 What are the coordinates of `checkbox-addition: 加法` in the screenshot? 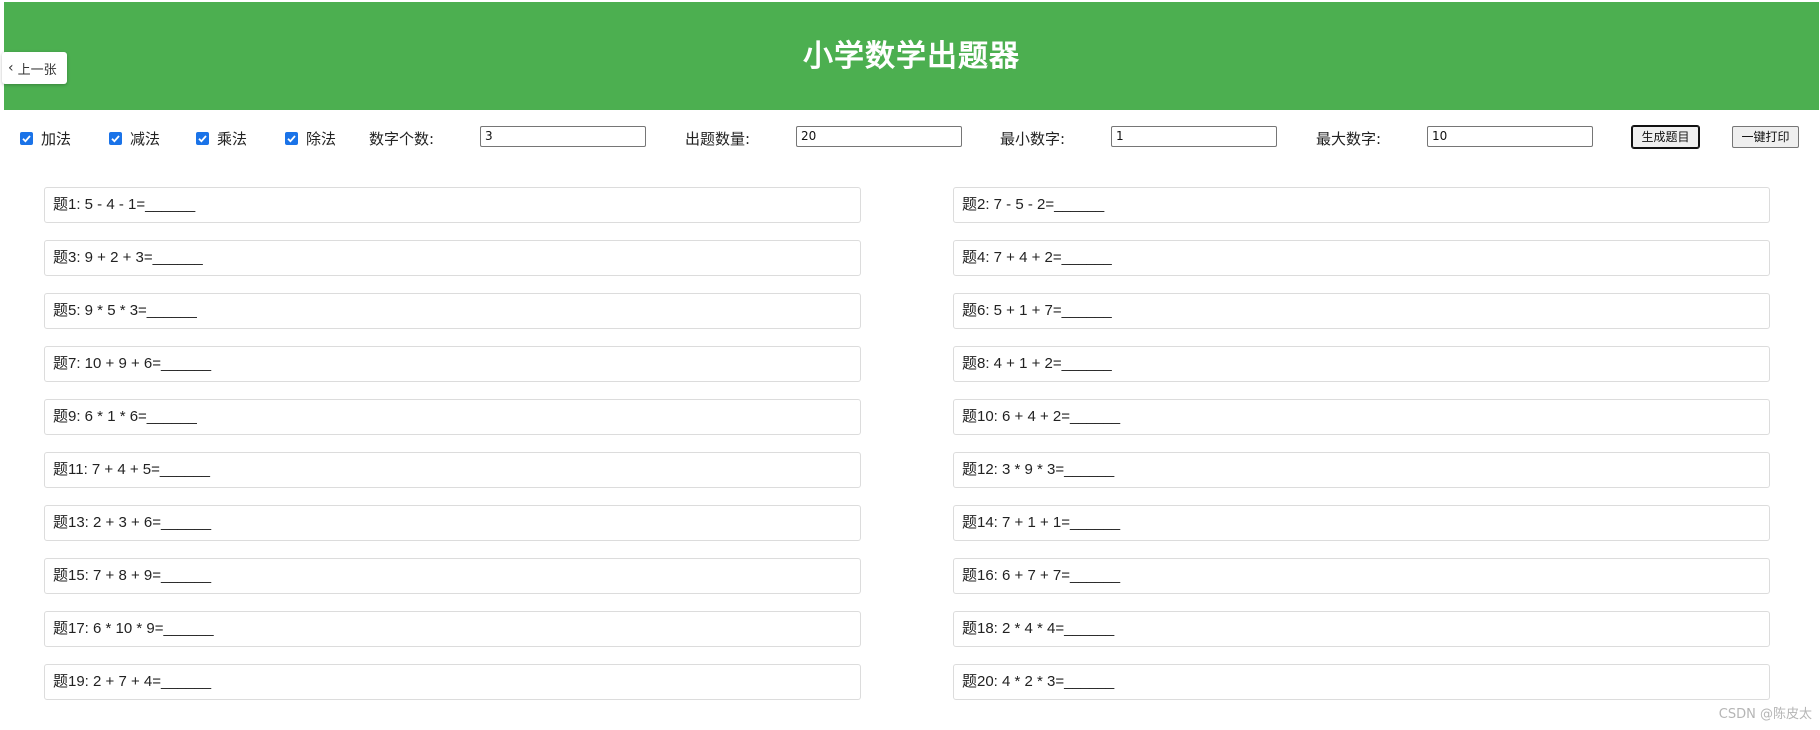 It's located at (45, 138).